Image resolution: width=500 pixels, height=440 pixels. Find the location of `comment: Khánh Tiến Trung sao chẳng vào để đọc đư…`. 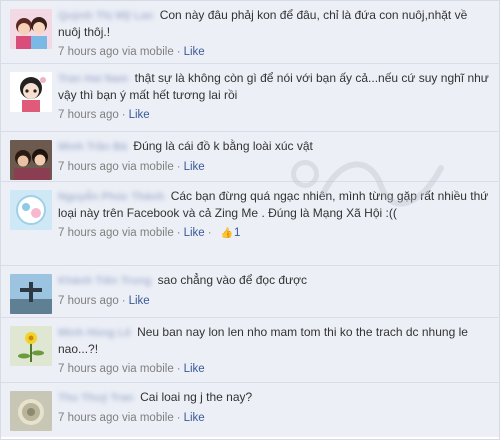

comment: Khánh Tiến Trung sao chẳng vào để đọc đư… is located at coordinates (250, 292).